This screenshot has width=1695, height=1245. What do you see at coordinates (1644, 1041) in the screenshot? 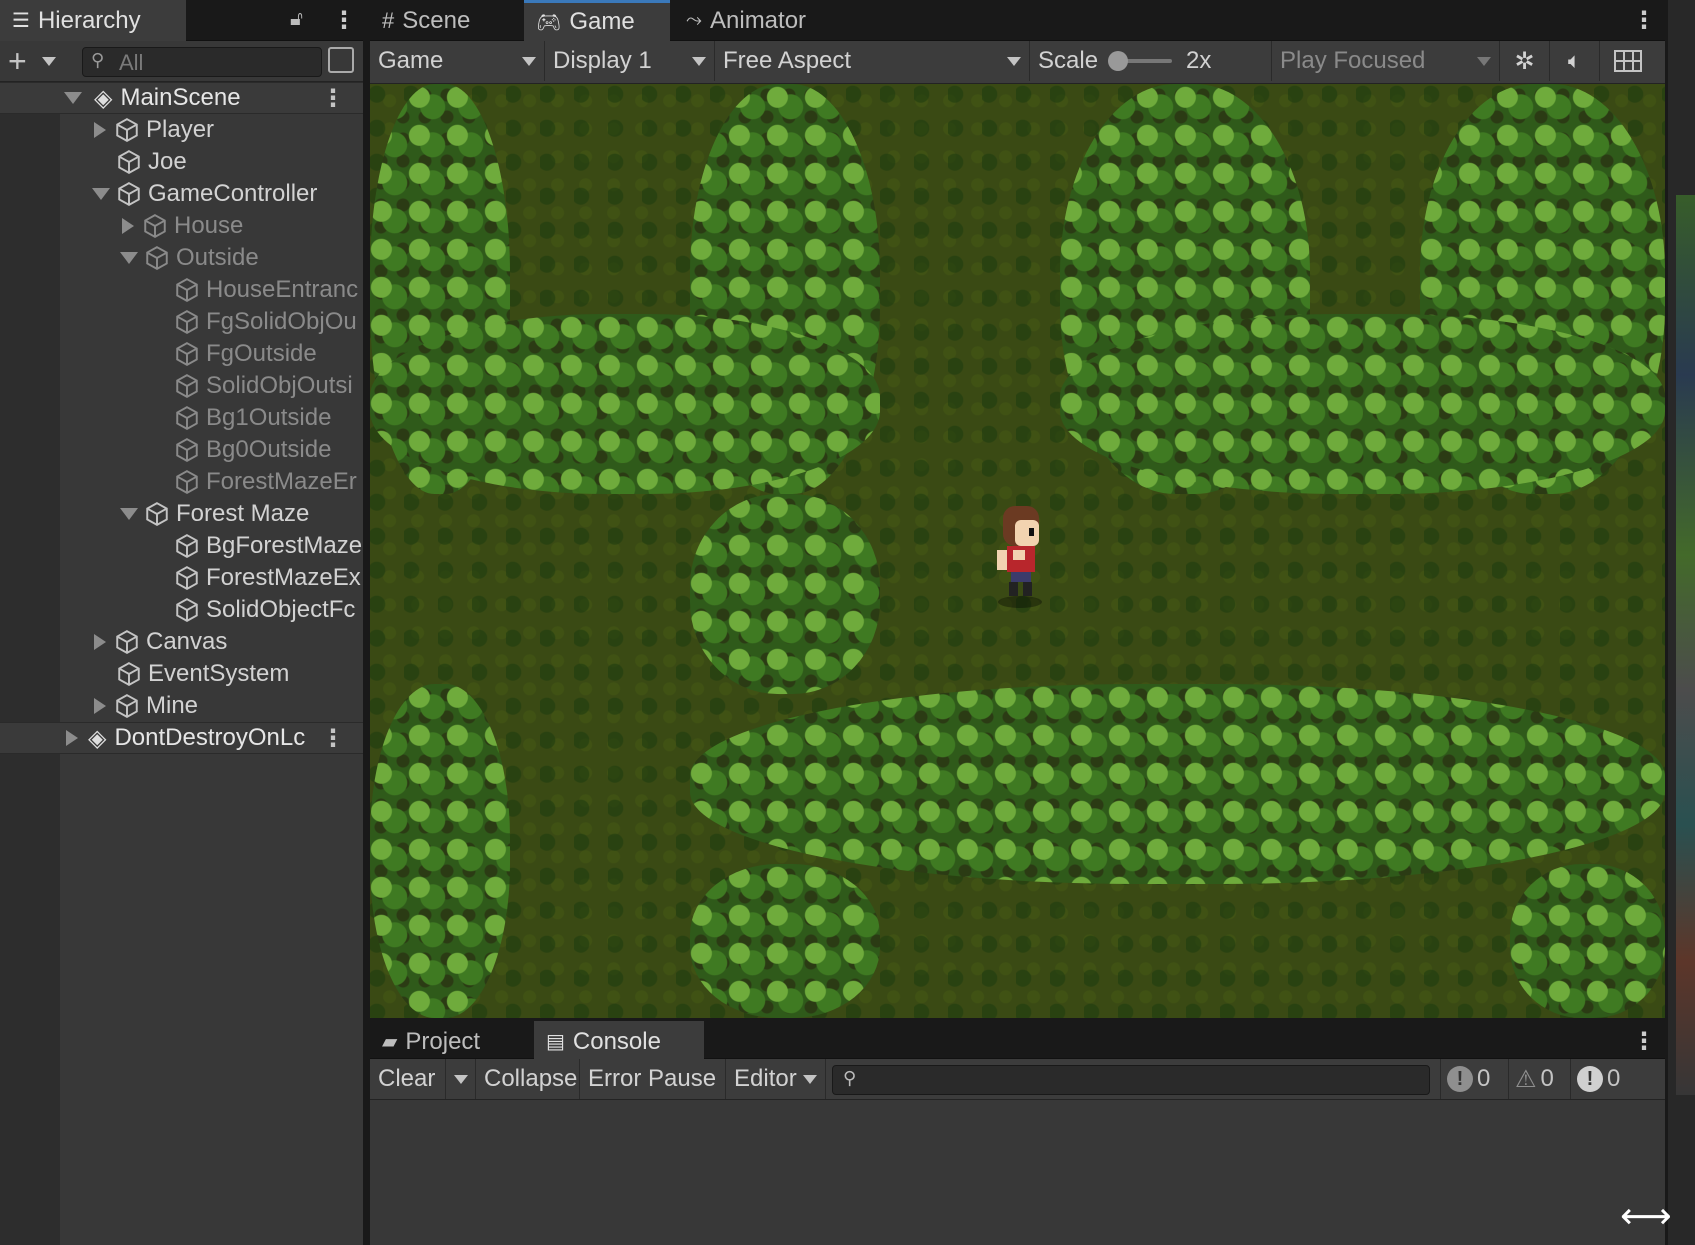
I see `bottom-menu-icon: ⋮` at bounding box center [1644, 1041].